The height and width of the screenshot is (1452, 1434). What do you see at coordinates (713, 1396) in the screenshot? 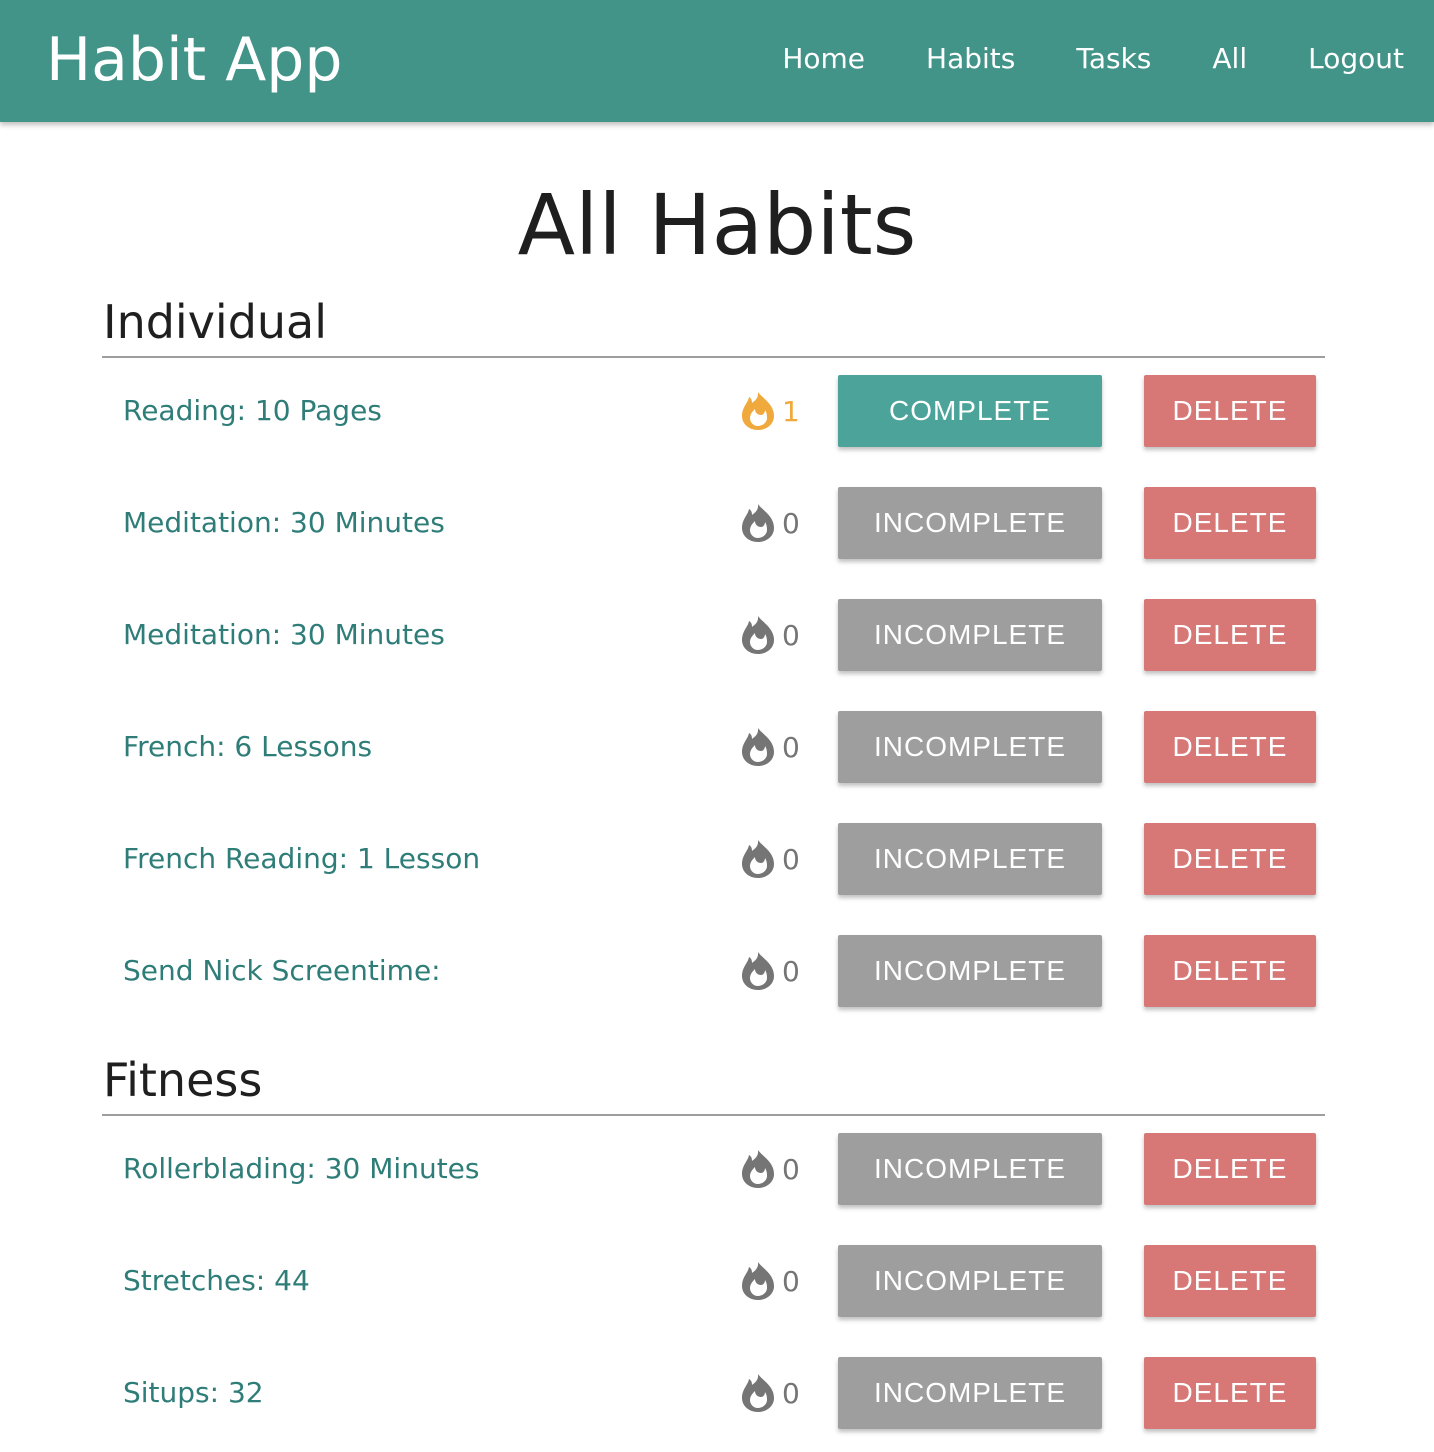
I see `habit-row: Situps: 32 0 INCOMPLETE DELETE` at bounding box center [713, 1396].